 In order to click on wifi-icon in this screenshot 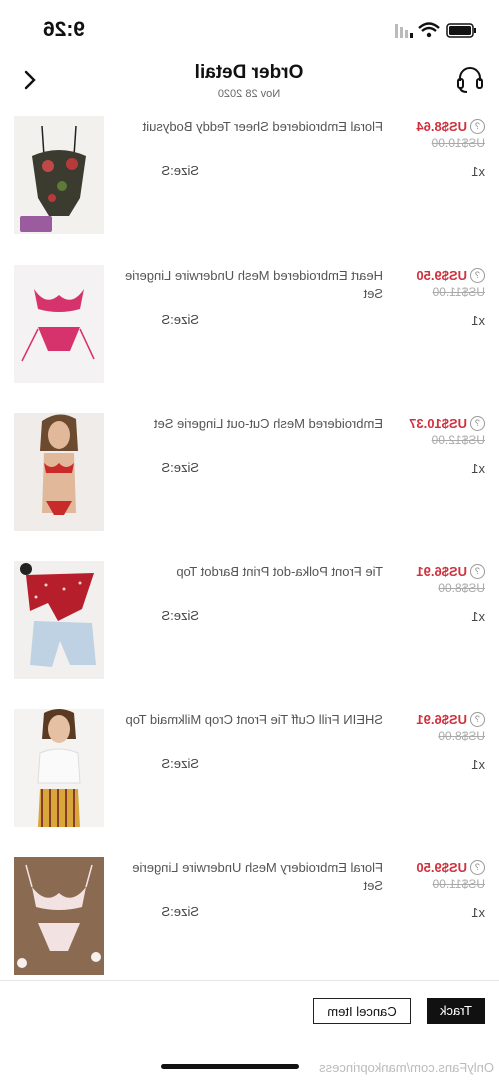, I will do `click(429, 30)`.